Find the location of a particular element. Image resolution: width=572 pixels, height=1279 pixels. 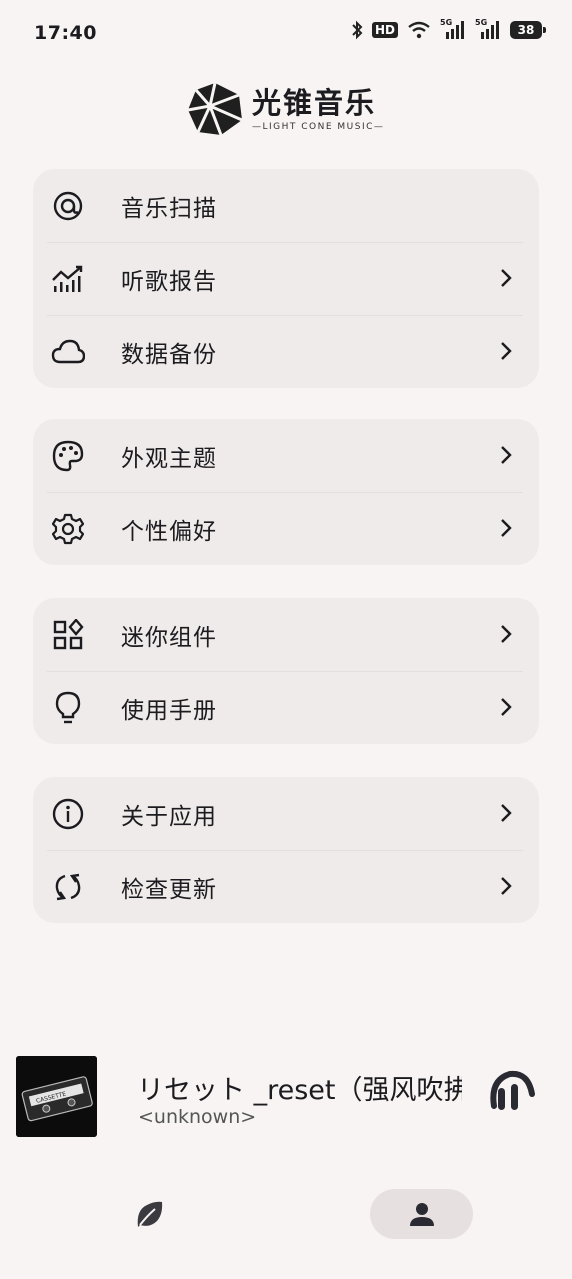

menu-item-listening-report: 听歌报告 is located at coordinates (286, 278).